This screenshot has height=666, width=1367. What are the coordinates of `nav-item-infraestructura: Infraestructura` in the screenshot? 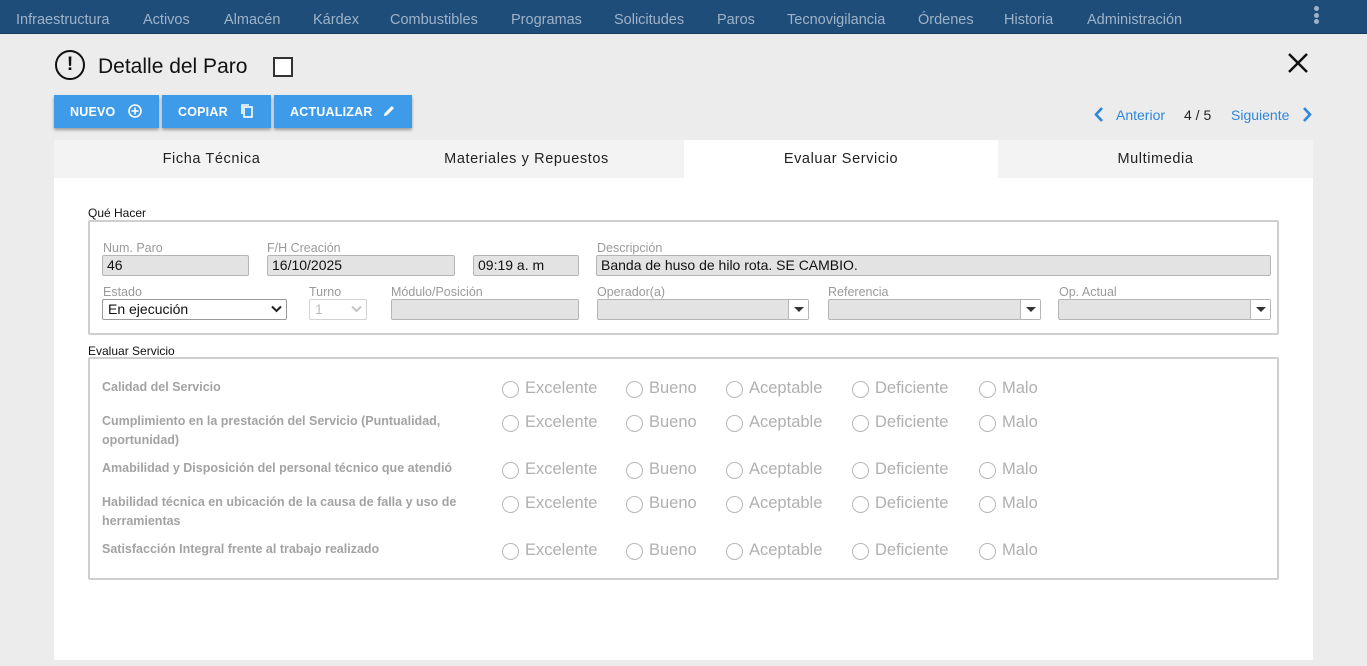 It's located at (63, 17).